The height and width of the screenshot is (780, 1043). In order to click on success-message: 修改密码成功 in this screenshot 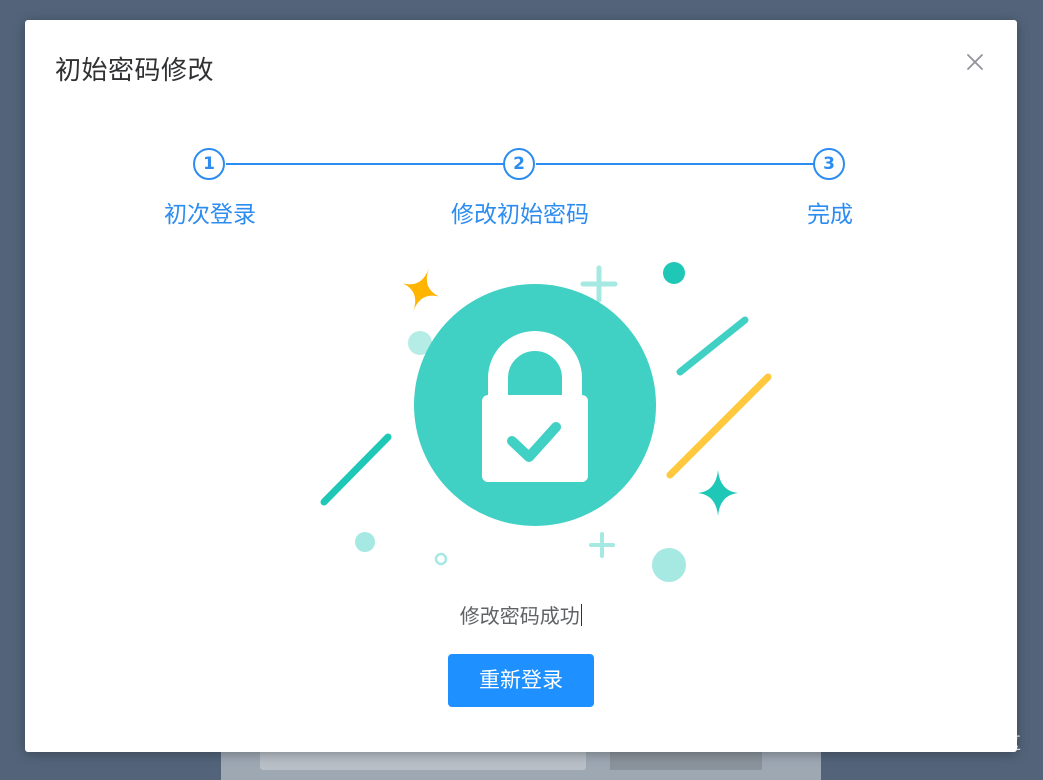, I will do `click(521, 614)`.